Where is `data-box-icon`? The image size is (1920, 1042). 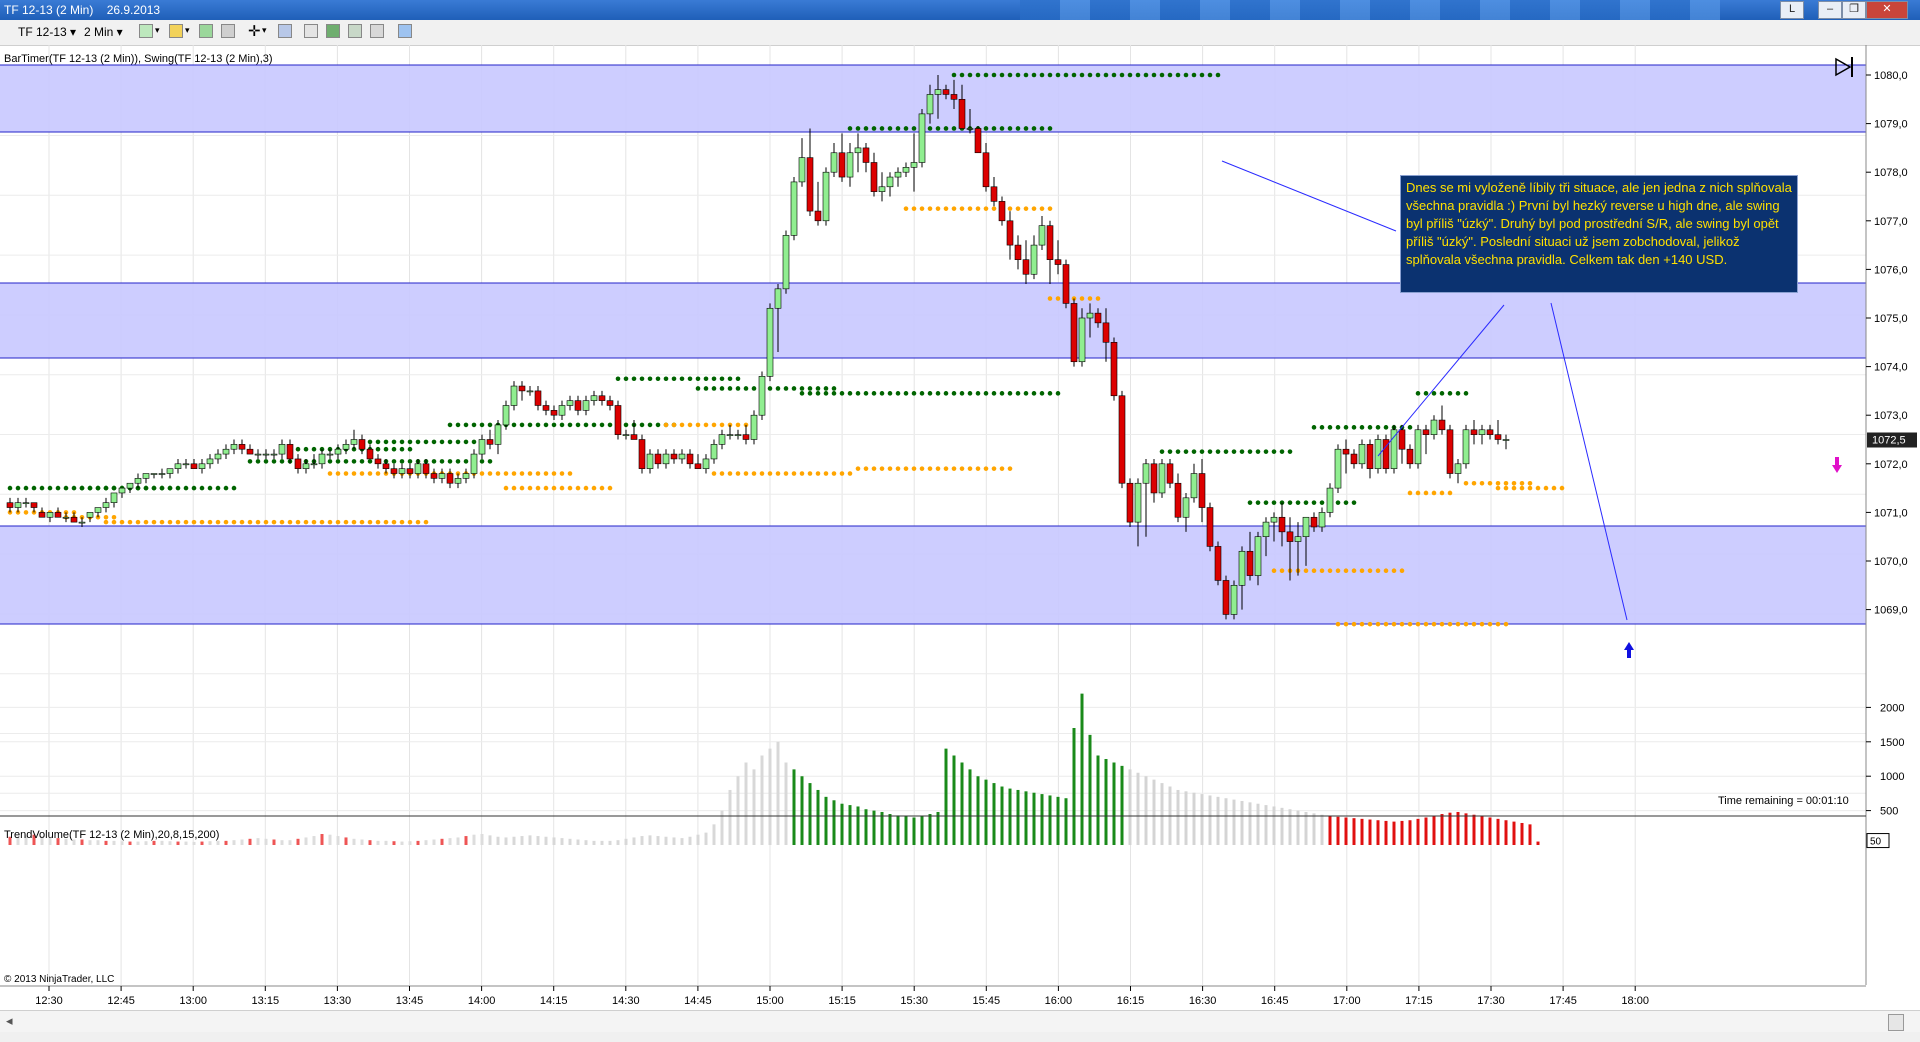
data-box-icon is located at coordinates (333, 31).